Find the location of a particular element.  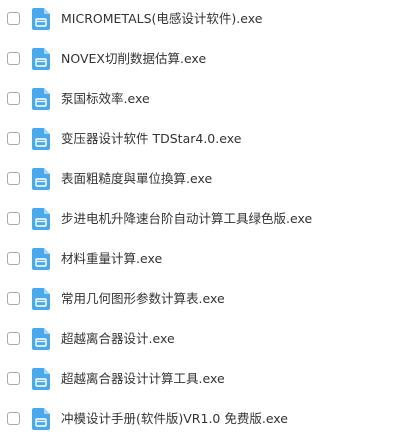

file-name: 超越离合器设计计算工具.exe is located at coordinates (143, 379).